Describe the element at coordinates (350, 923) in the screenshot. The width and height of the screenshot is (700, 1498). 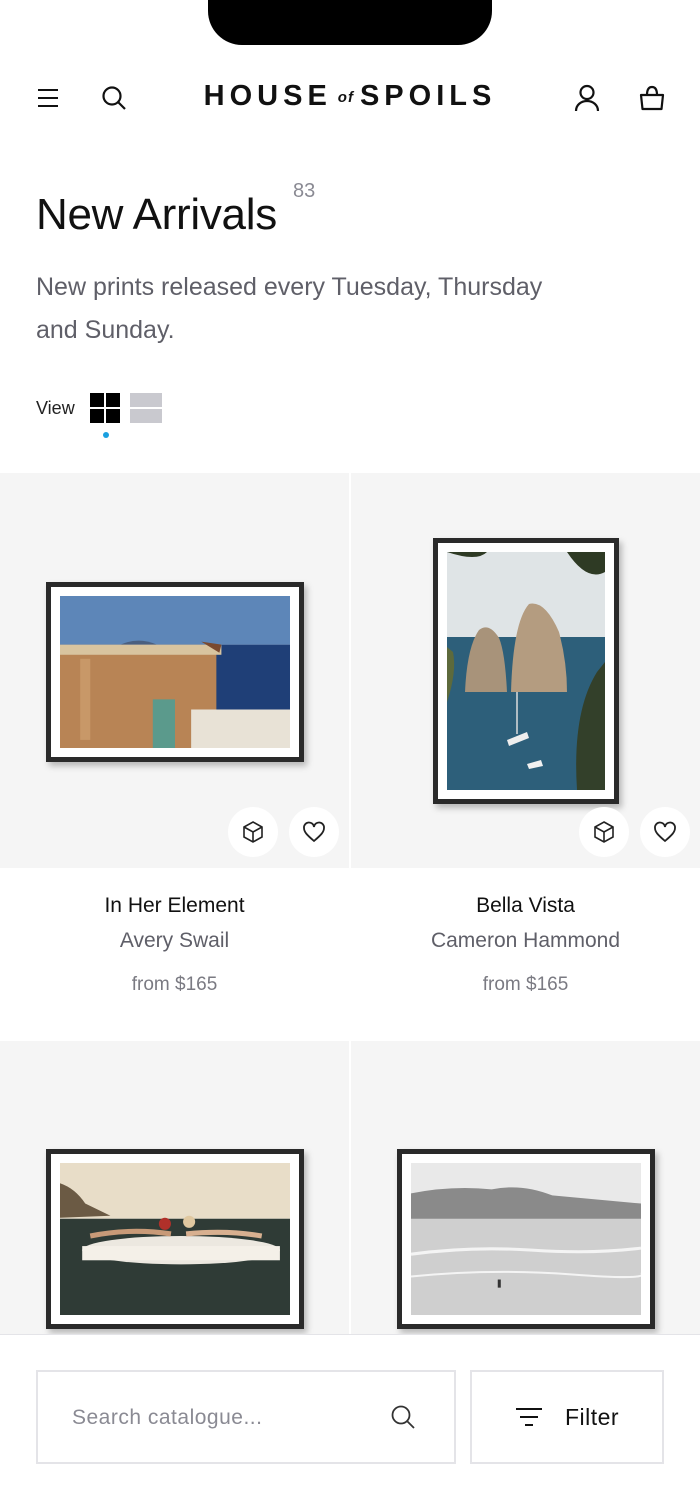
I see `grid-divider` at that location.